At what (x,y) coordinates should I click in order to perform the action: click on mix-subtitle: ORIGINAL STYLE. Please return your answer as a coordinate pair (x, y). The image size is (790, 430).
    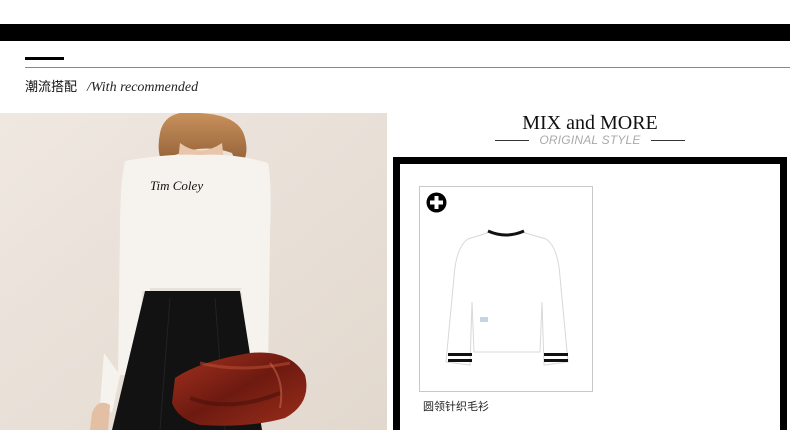
    Looking at the image, I should click on (590, 140).